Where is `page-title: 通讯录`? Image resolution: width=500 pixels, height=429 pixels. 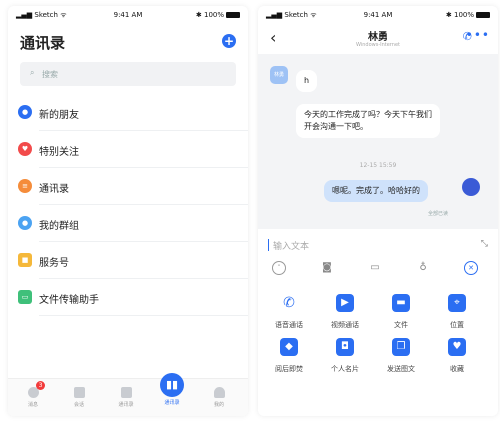 page-title: 通讯录 is located at coordinates (43, 43).